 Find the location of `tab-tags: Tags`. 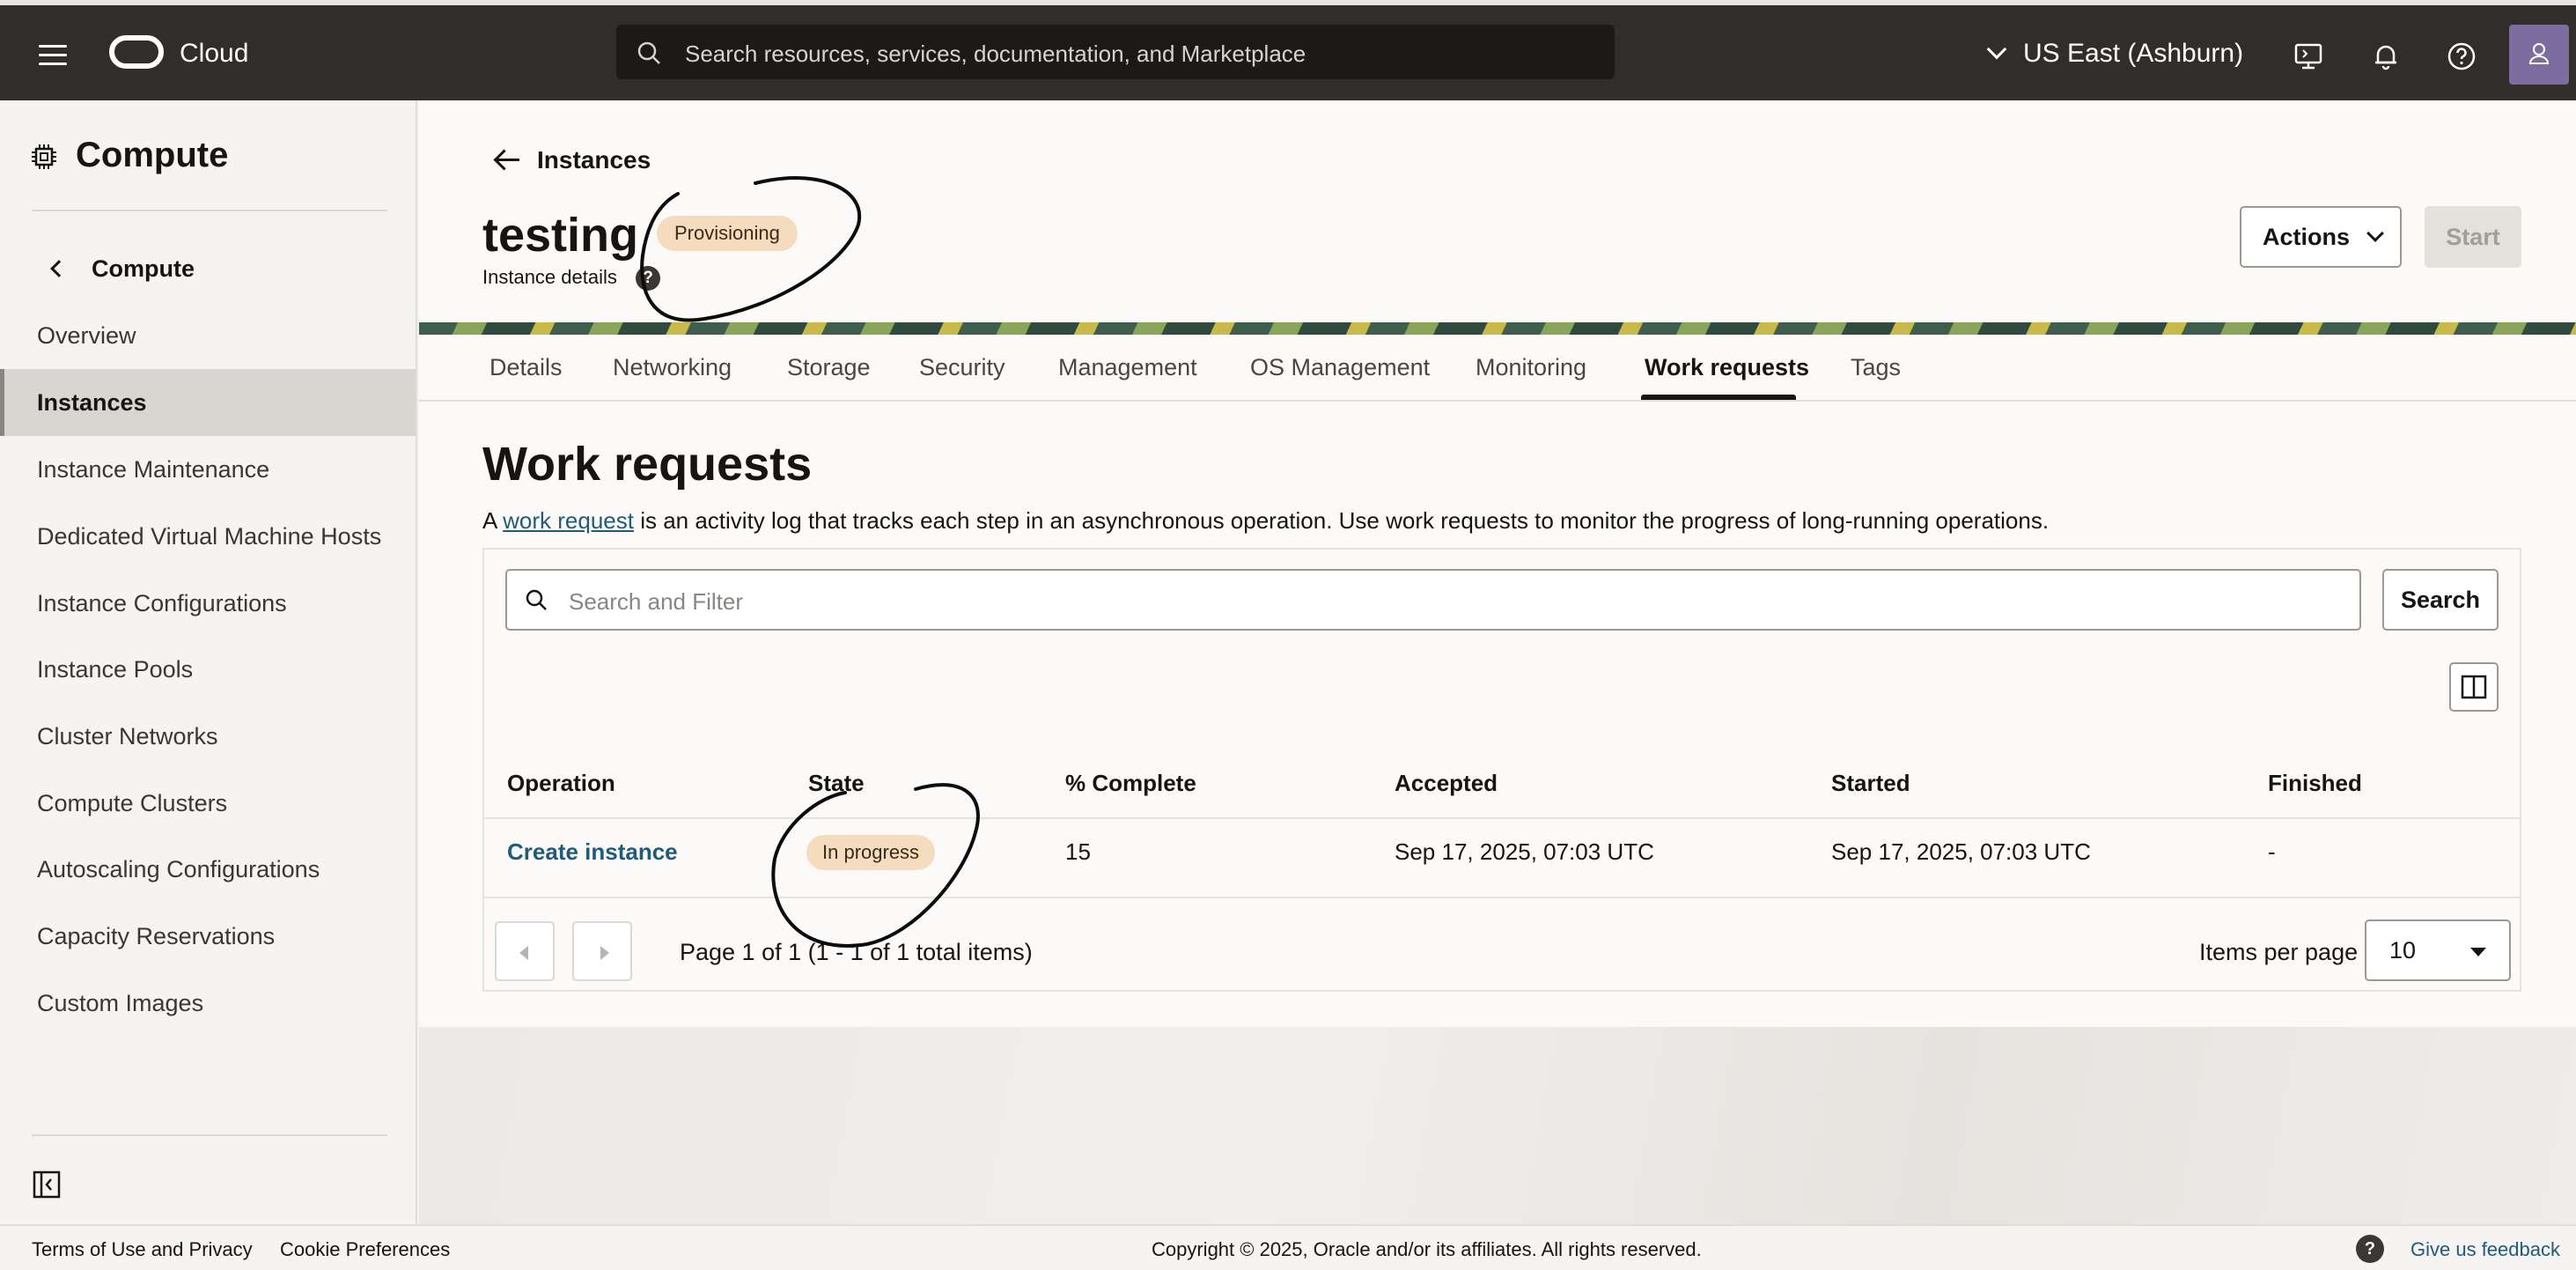

tab-tags: Tags is located at coordinates (1876, 367).